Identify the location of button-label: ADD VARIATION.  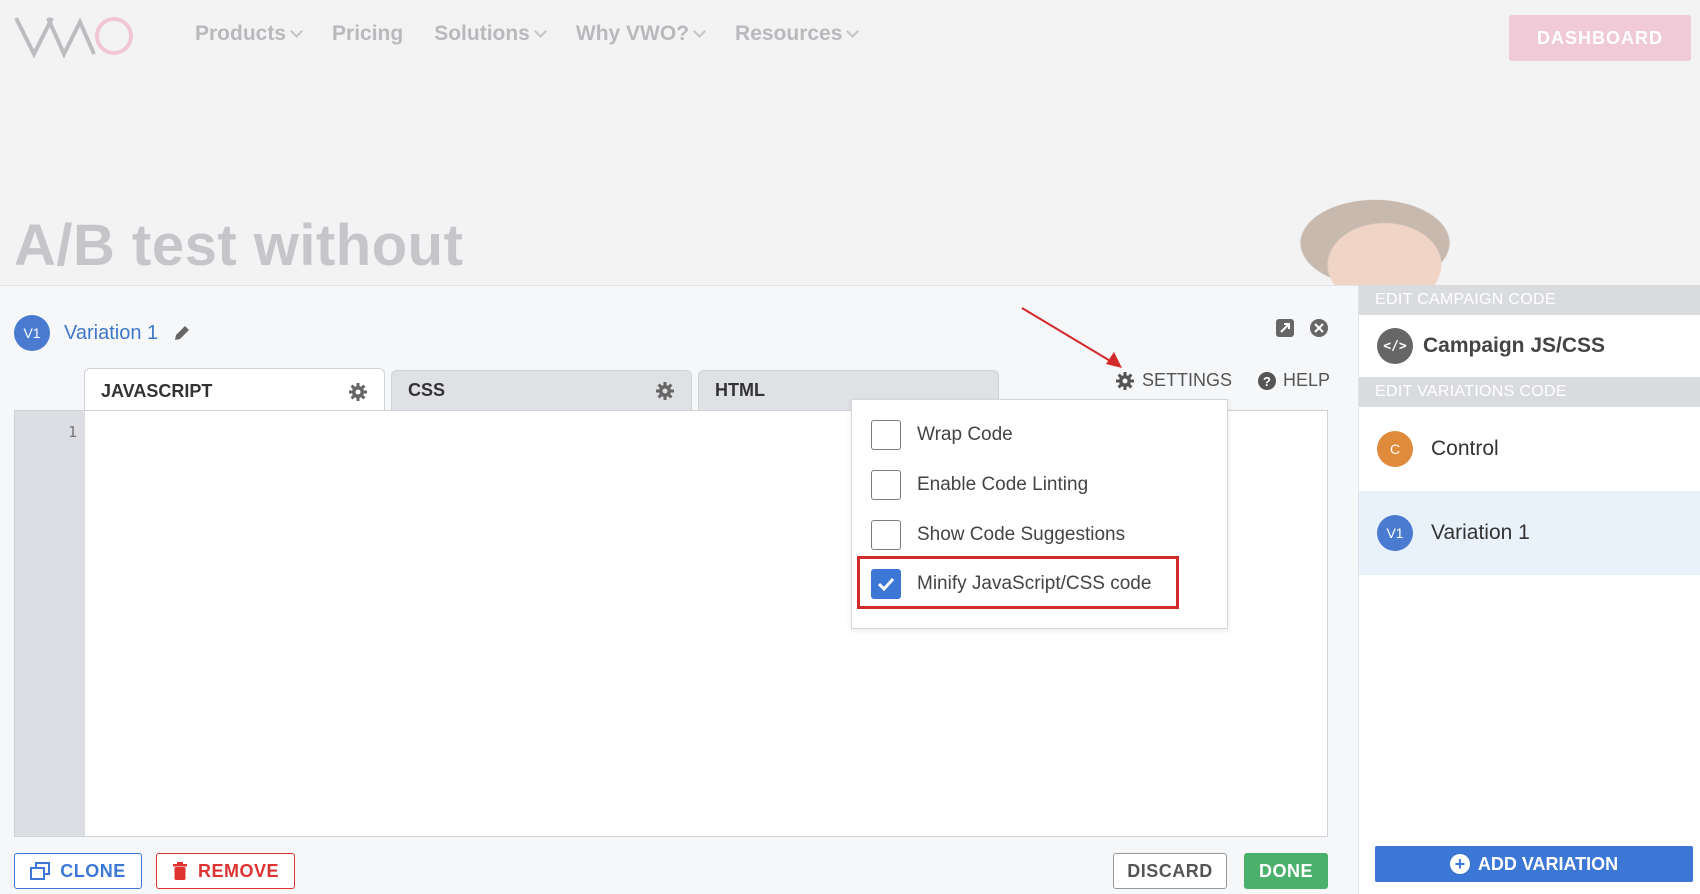
(1548, 863).